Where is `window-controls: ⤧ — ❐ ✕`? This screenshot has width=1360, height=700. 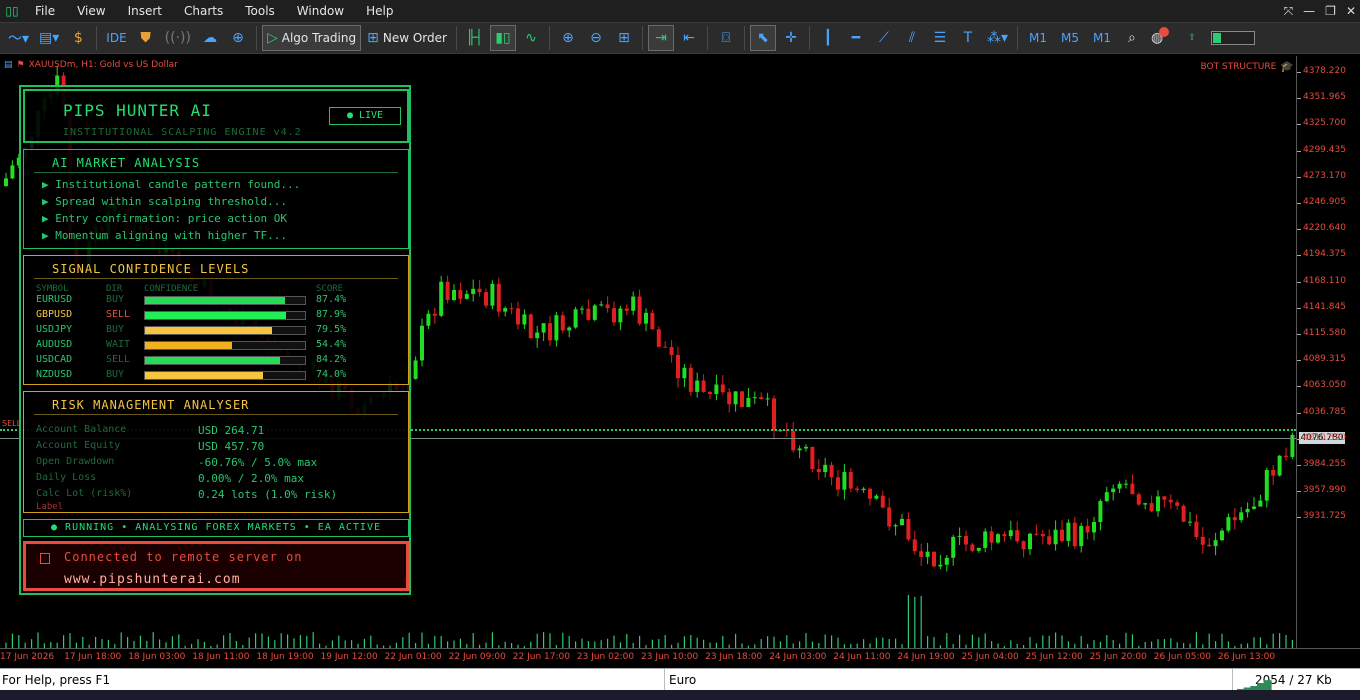
window-controls: ⤧ — ❐ ✕ is located at coordinates (1320, 11).